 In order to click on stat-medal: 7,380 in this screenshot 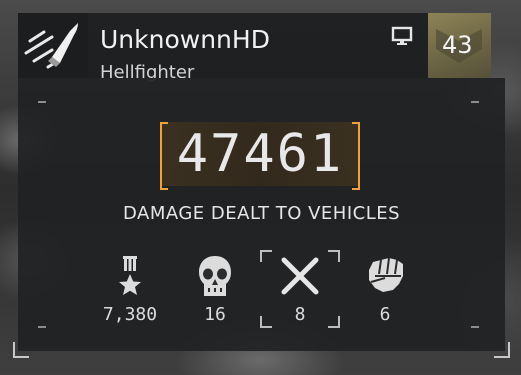, I will do `click(130, 294)`.